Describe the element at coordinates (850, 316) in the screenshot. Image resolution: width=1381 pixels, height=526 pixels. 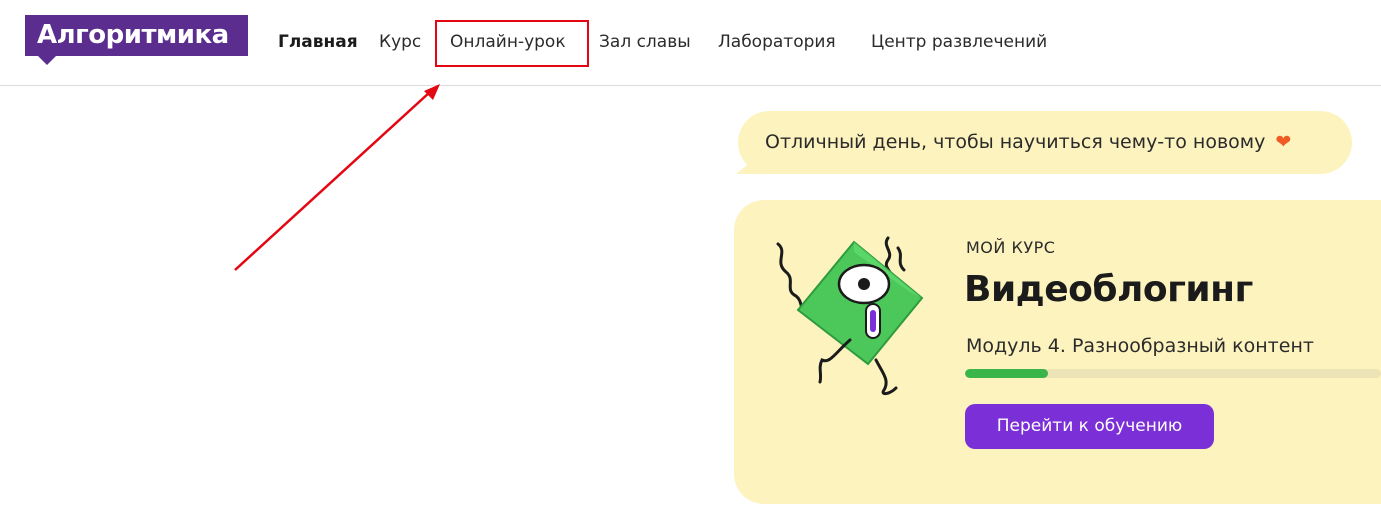
I see `green-diamond-cyclops-mascot-icon` at that location.